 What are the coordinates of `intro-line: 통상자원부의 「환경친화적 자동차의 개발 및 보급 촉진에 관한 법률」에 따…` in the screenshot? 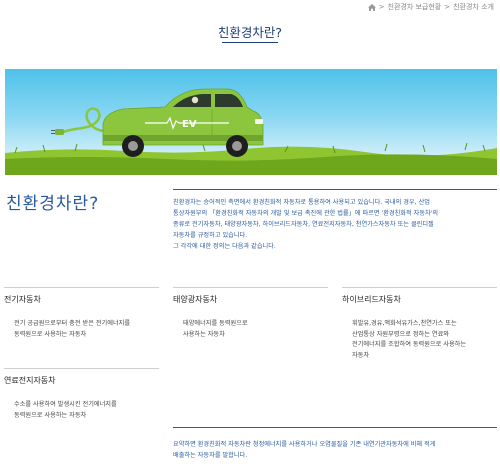 It's located at (306, 213).